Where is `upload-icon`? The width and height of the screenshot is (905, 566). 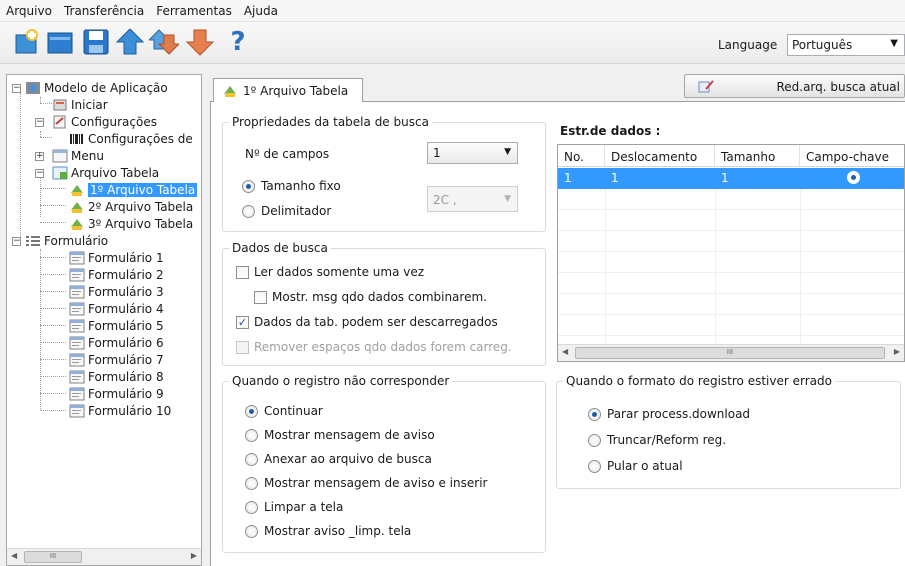 upload-icon is located at coordinates (130, 42).